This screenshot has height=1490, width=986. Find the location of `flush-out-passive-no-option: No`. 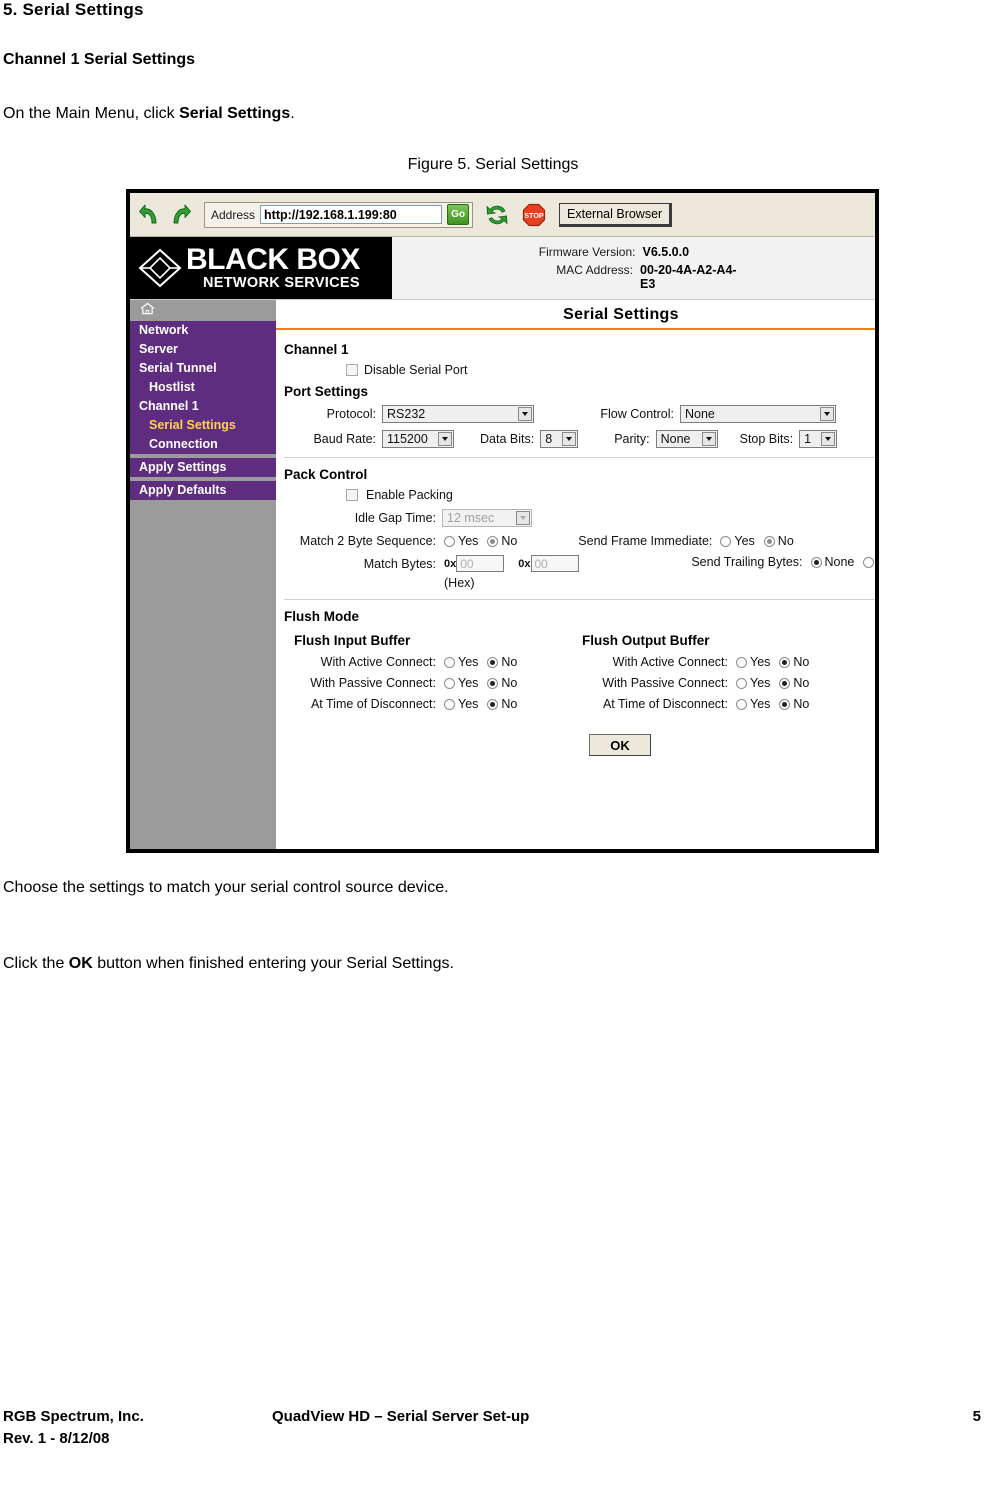

flush-out-passive-no-option: No is located at coordinates (794, 683).